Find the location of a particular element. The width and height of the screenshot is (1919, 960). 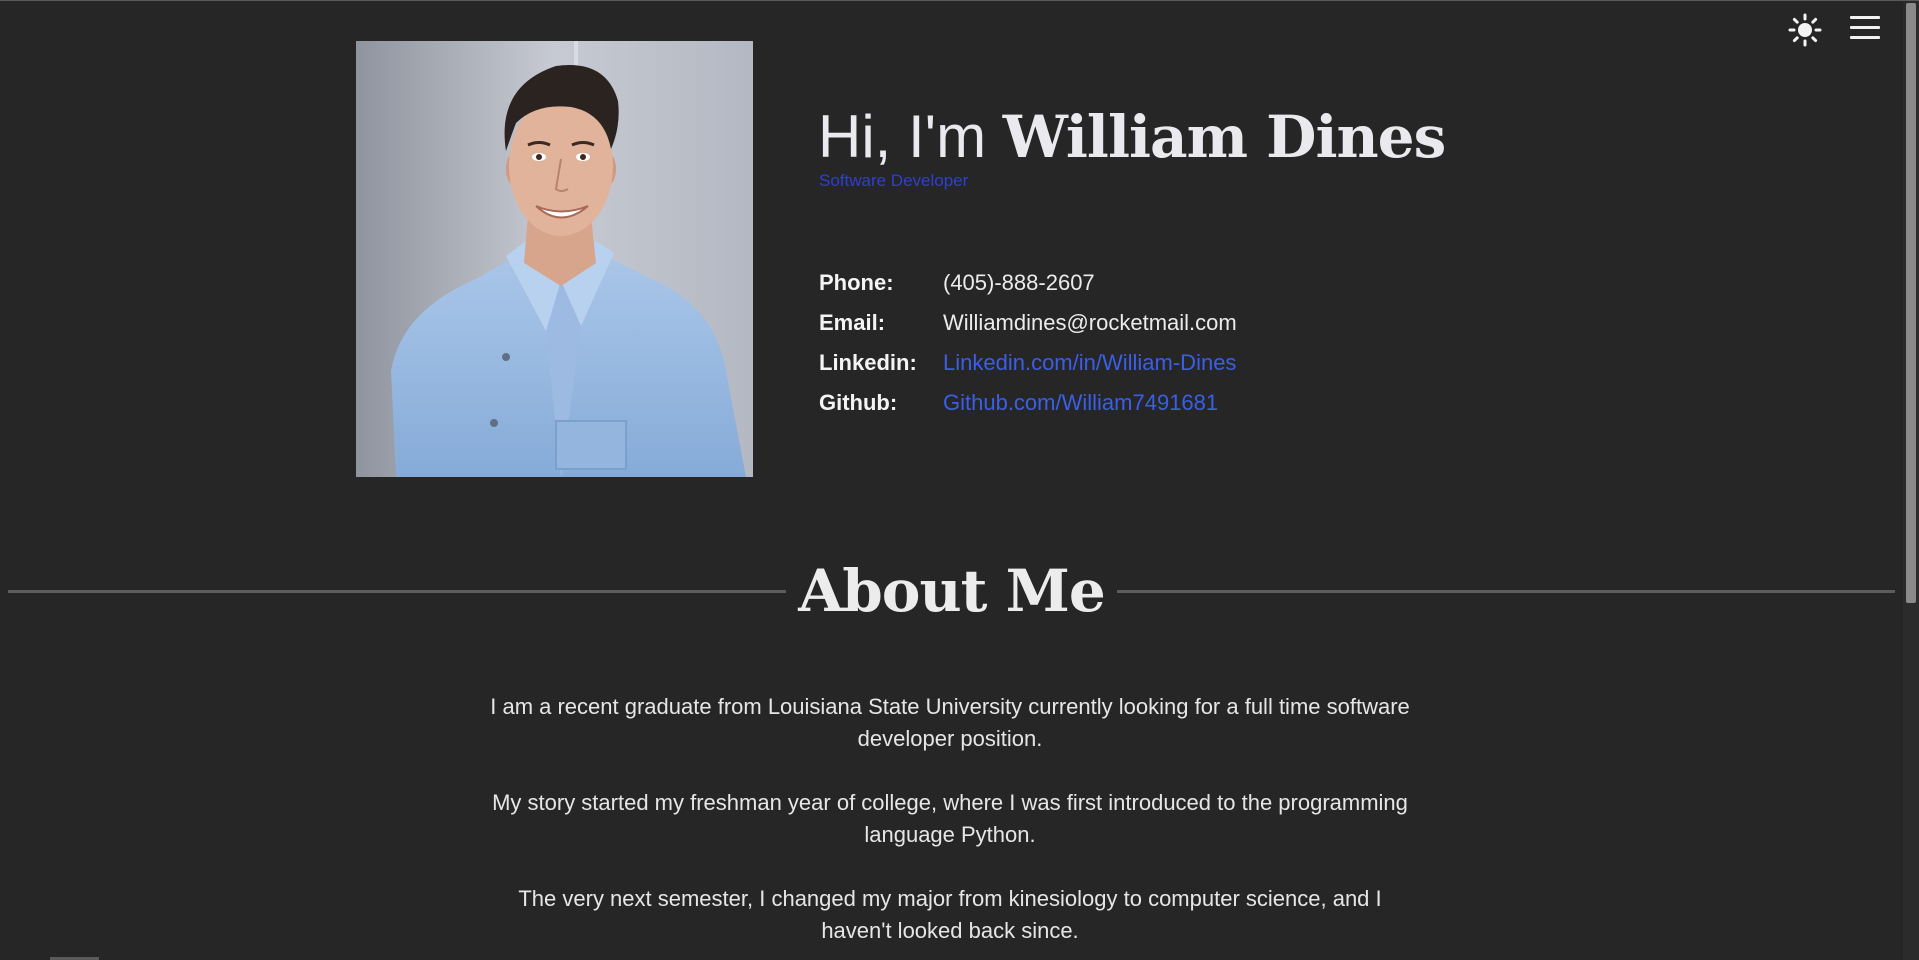

greeting-prefix: Hi, I'm is located at coordinates (910, 136).